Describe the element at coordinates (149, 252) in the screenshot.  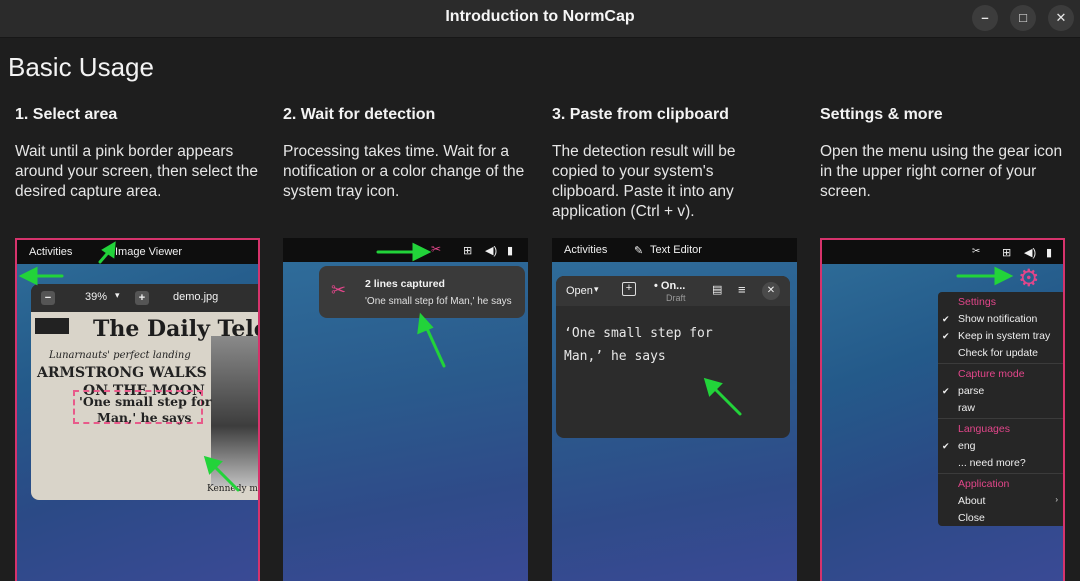
I see `image-viewer-label: Image Viewer` at that location.